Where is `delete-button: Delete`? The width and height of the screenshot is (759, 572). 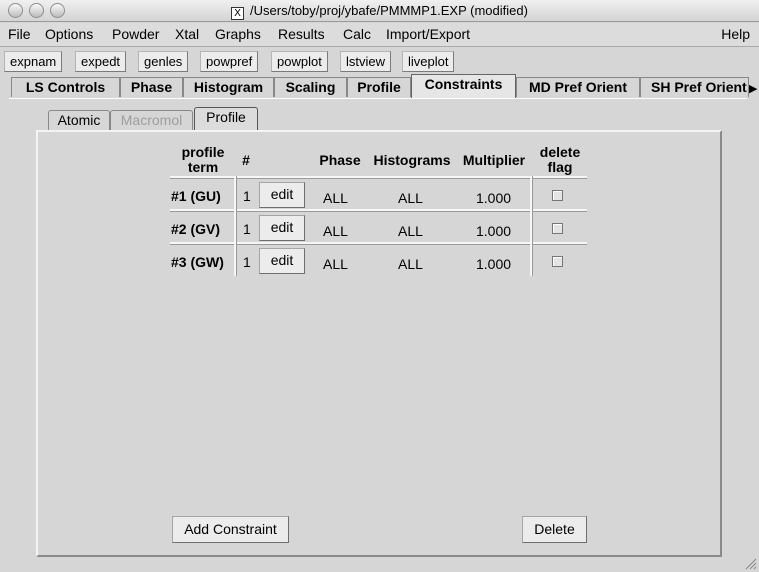 delete-button: Delete is located at coordinates (554, 529).